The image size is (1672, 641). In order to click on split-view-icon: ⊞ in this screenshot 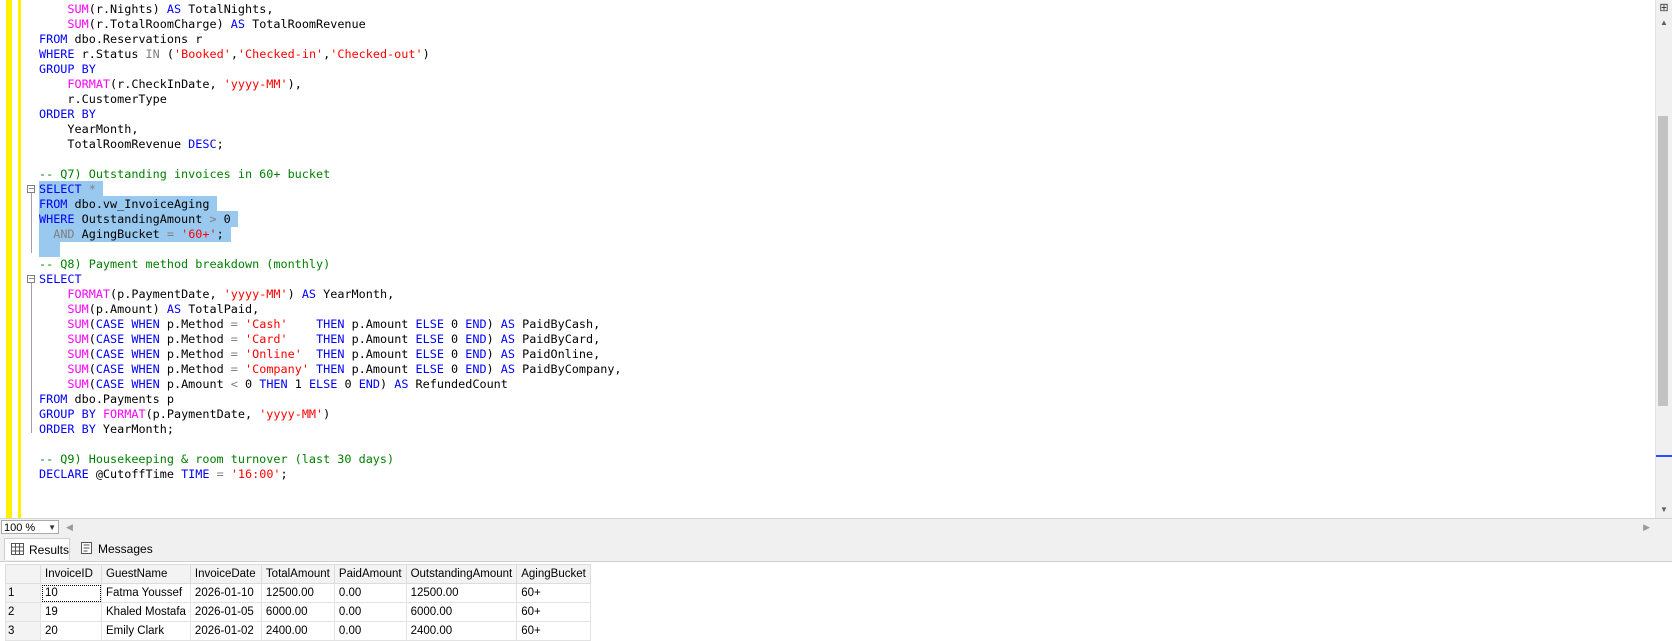, I will do `click(1664, 8)`.